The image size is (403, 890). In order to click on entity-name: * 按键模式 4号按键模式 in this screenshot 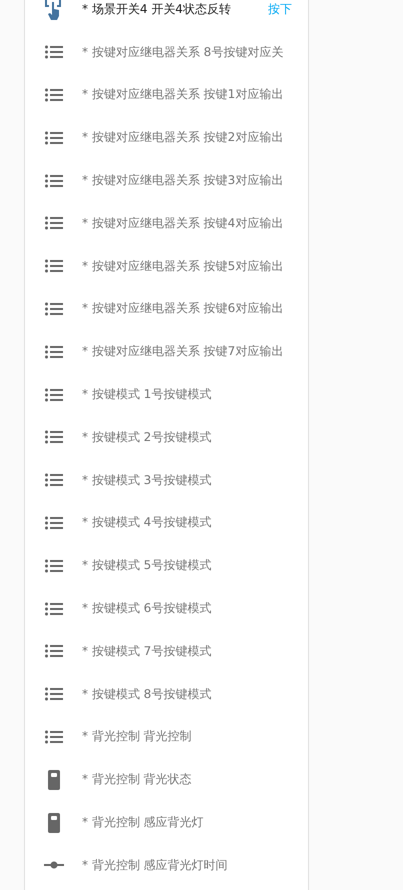, I will do `click(147, 523)`.